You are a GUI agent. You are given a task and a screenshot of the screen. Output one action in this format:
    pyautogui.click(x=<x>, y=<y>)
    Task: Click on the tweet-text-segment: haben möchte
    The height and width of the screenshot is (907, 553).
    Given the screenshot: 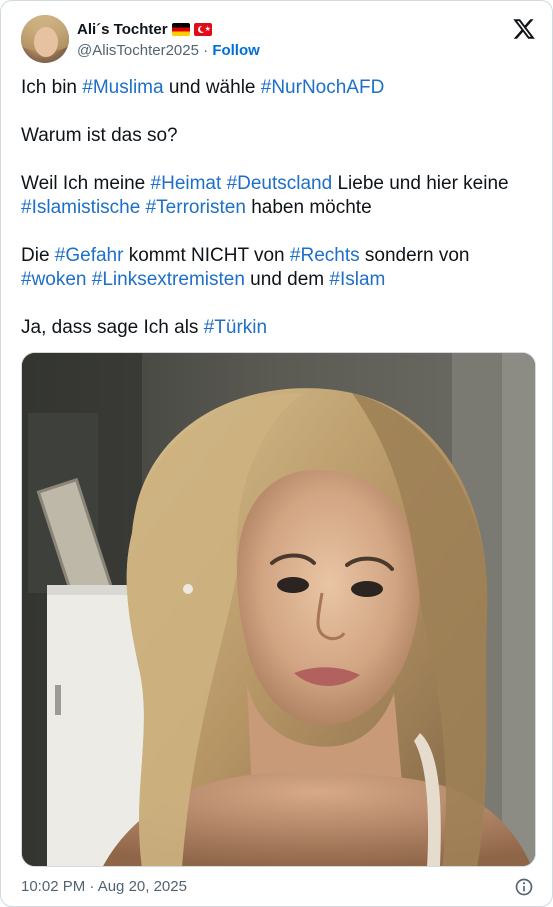 What is the action you would take?
    pyautogui.click(x=308, y=207)
    